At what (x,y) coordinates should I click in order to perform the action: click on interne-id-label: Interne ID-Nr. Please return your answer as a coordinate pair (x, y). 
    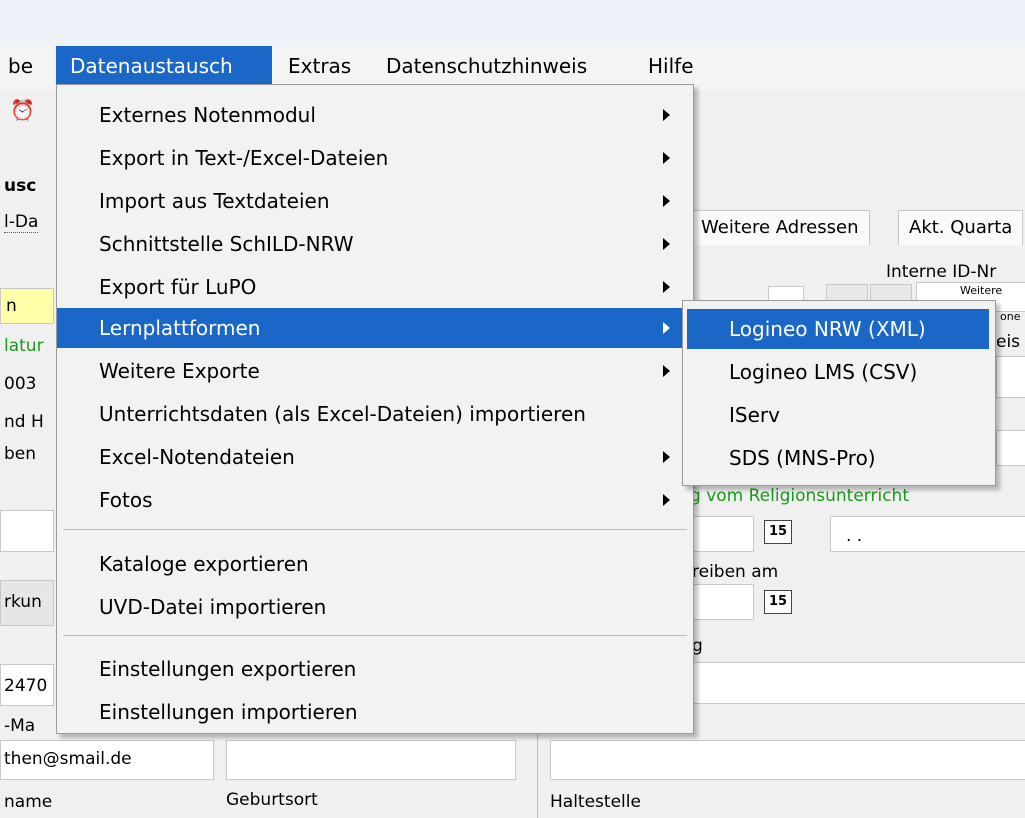
    Looking at the image, I should click on (941, 272).